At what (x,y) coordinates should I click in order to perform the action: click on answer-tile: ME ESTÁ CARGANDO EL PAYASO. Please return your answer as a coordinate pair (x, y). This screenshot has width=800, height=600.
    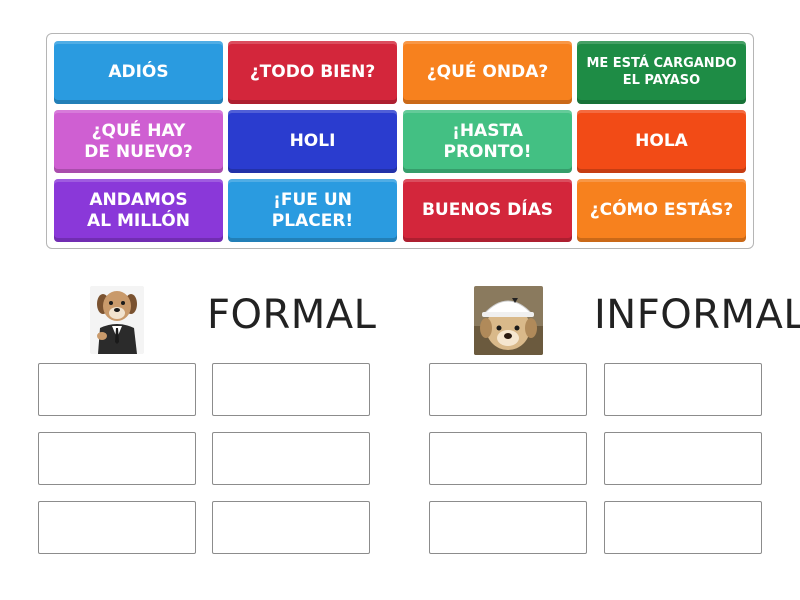
    Looking at the image, I should click on (661, 72).